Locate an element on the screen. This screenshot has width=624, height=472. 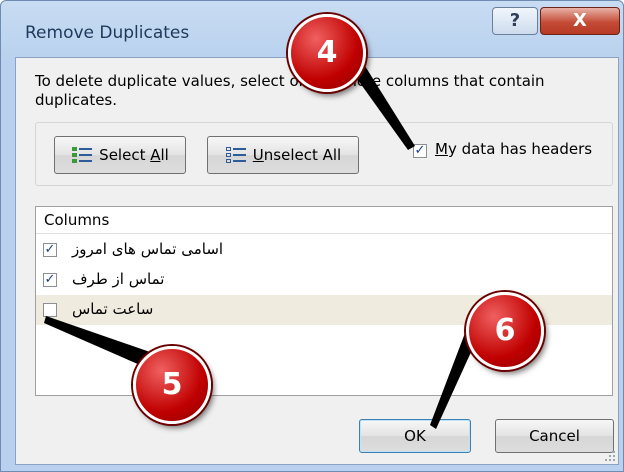
step-badge-5: 5 is located at coordinates (172, 385).